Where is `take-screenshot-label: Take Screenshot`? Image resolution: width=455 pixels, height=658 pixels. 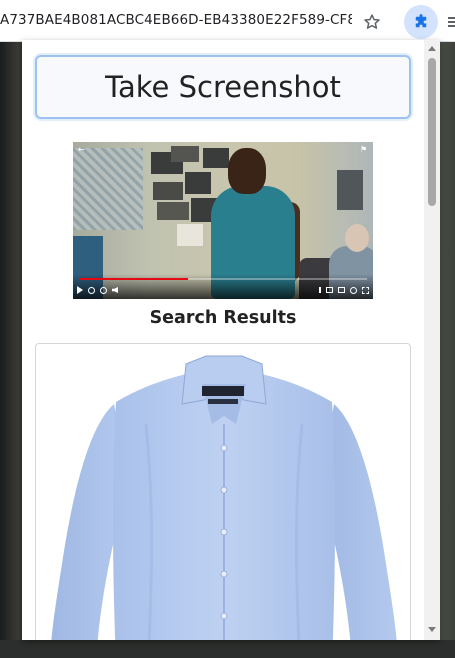
take-screenshot-label: Take Screenshot is located at coordinates (223, 87).